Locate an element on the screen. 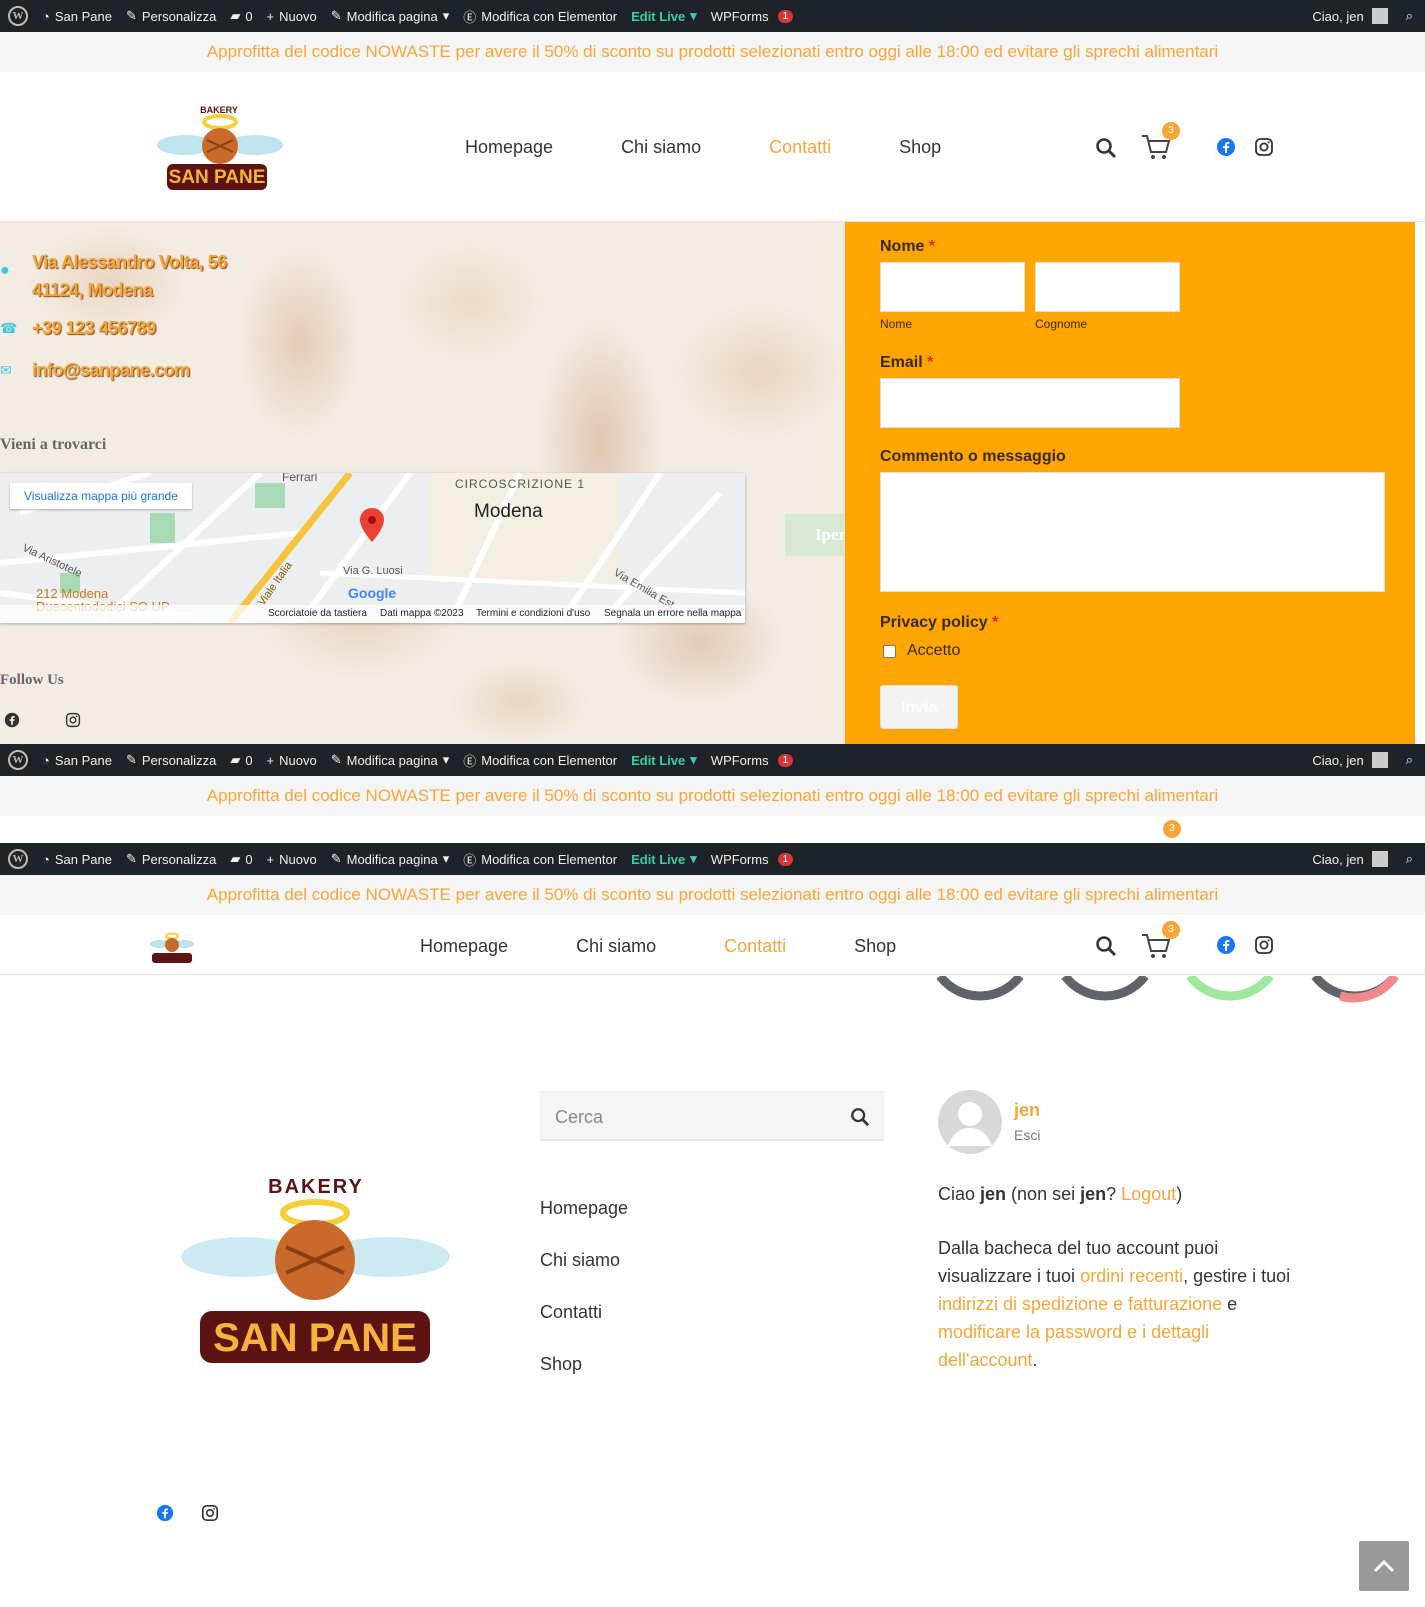 The height and width of the screenshot is (1607, 1425). account-greeting: Ciao jen (non sei jen? Logout) is located at coordinates (1060, 1194).